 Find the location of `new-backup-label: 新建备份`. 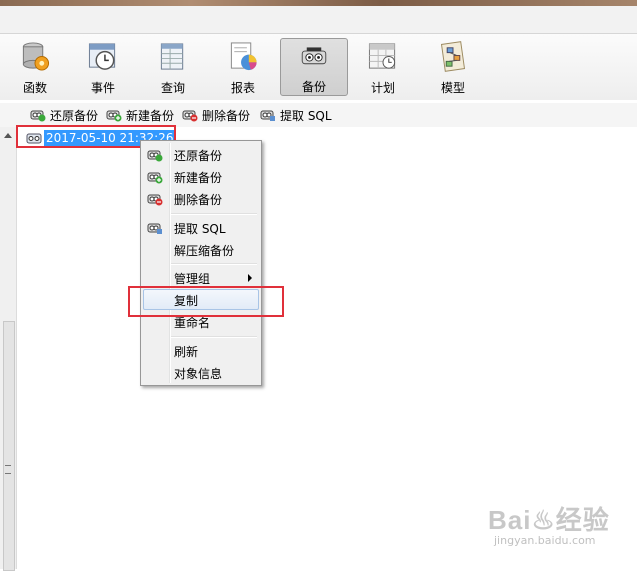

new-backup-label: 新建备份 is located at coordinates (150, 115).